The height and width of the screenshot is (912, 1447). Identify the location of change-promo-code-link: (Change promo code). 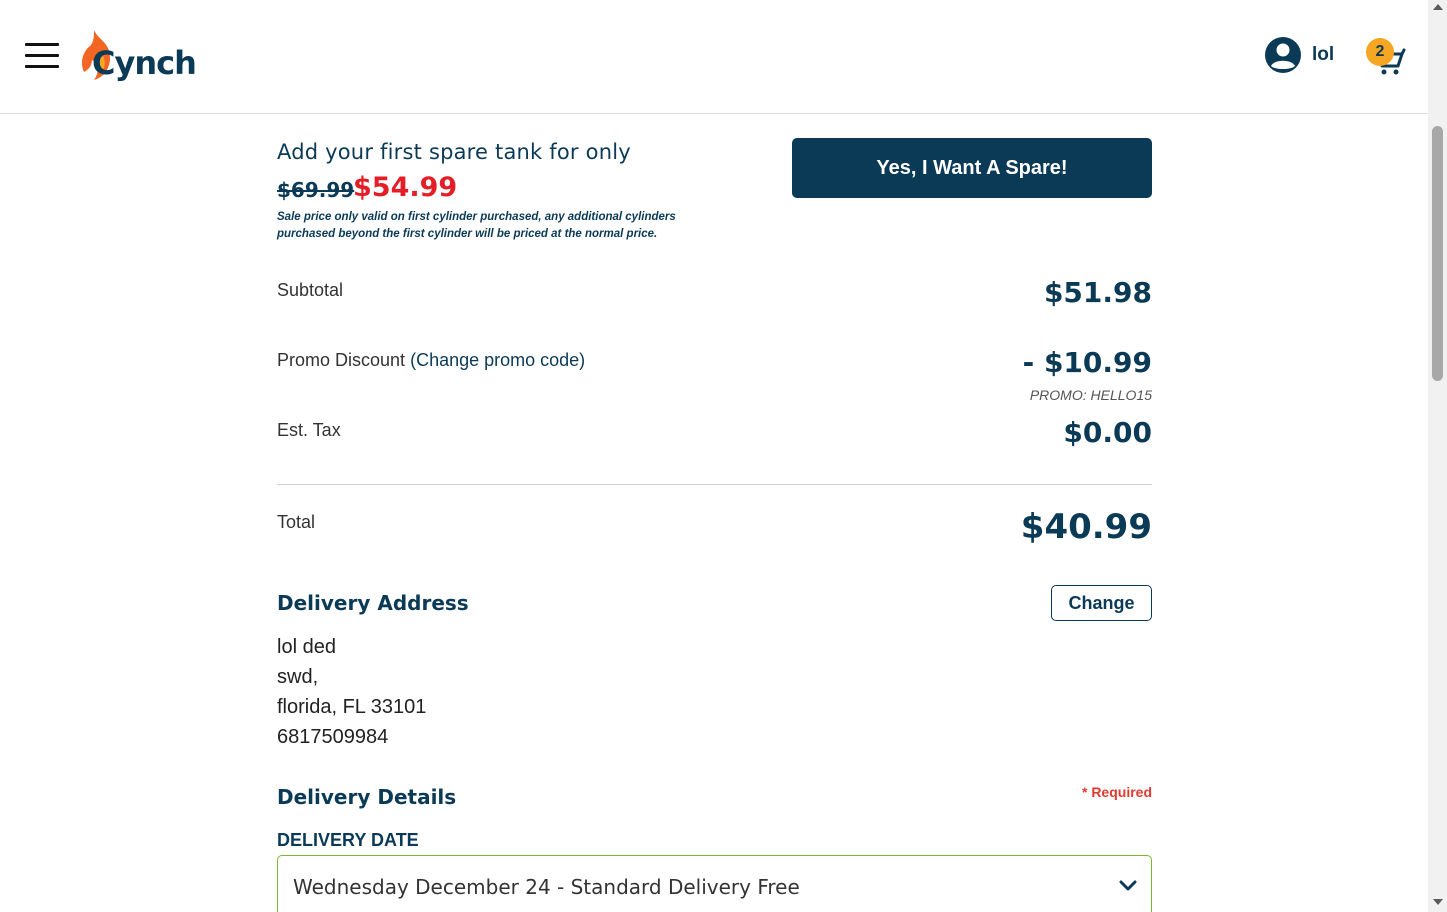
(497, 360).